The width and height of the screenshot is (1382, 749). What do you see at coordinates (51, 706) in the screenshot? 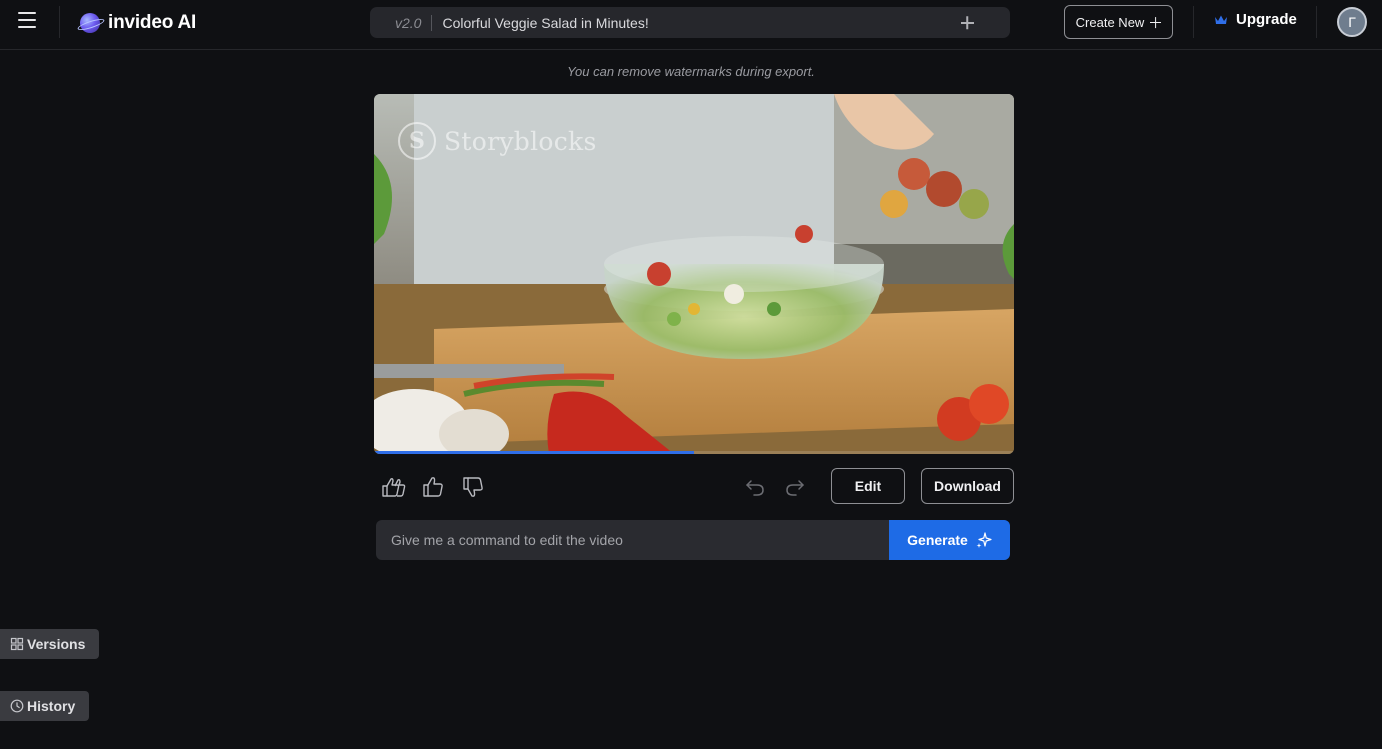
I see `history-label: History` at bounding box center [51, 706].